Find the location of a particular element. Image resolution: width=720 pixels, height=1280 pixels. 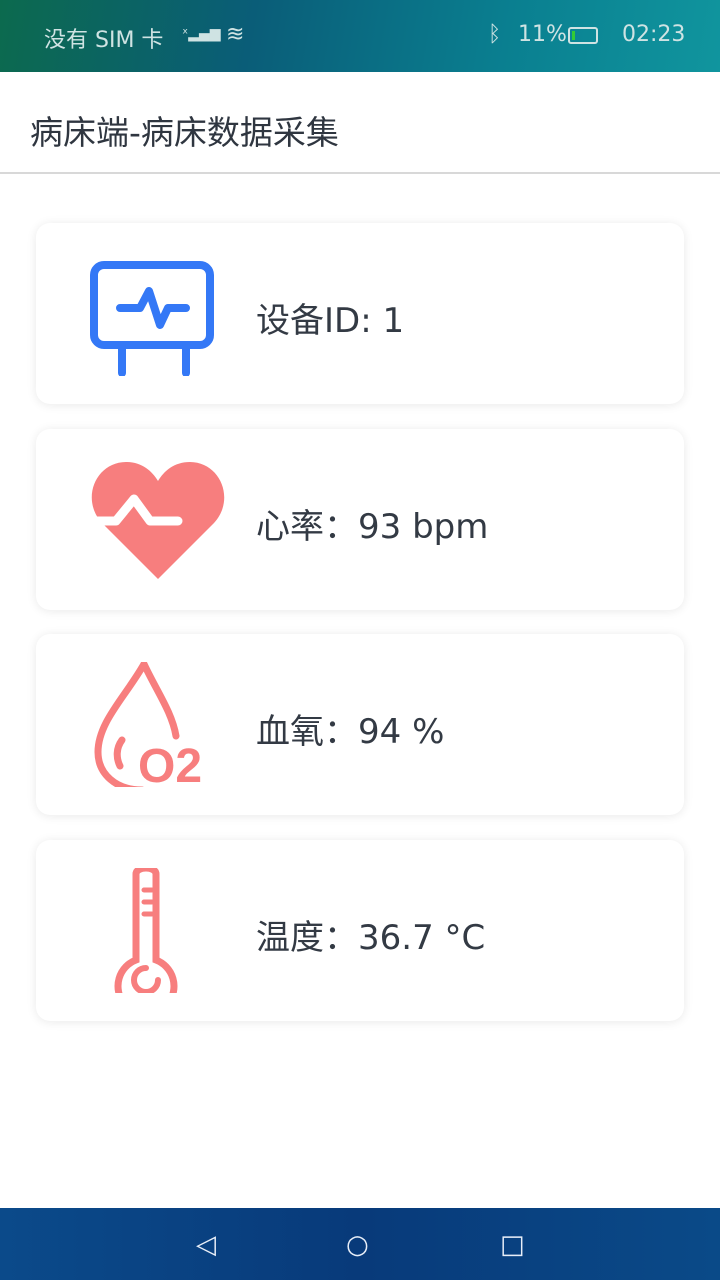

heart-rate-label: 心率：93 bpm is located at coordinates (372, 527).